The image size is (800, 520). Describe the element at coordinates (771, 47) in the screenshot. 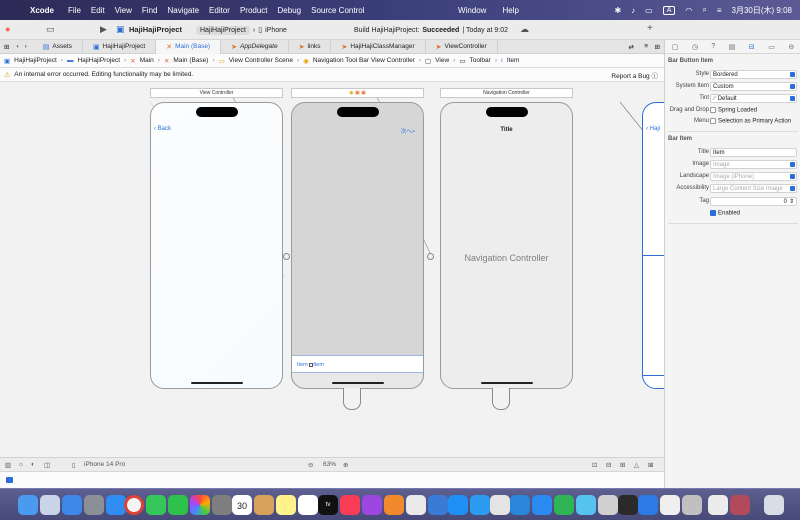

I see `size-inspector-icon: ▭` at that location.